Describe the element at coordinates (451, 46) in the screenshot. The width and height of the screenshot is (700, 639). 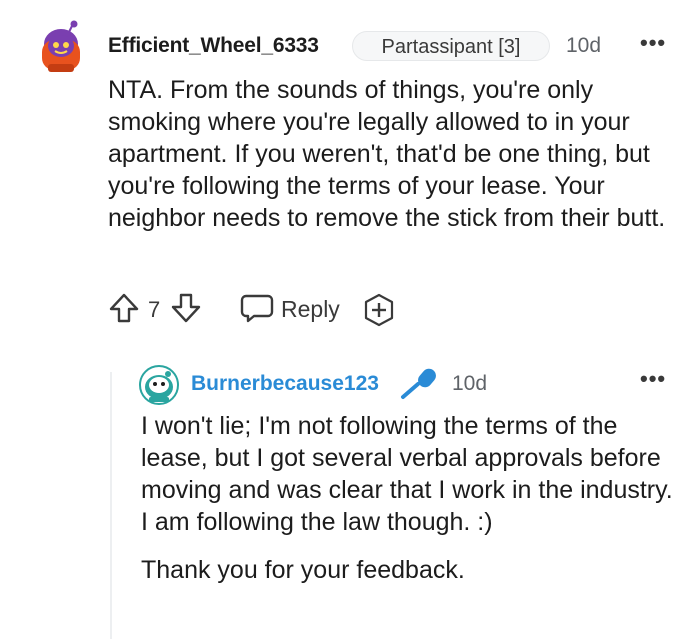
I see `user-flair-badge: Partassipant [3]` at that location.